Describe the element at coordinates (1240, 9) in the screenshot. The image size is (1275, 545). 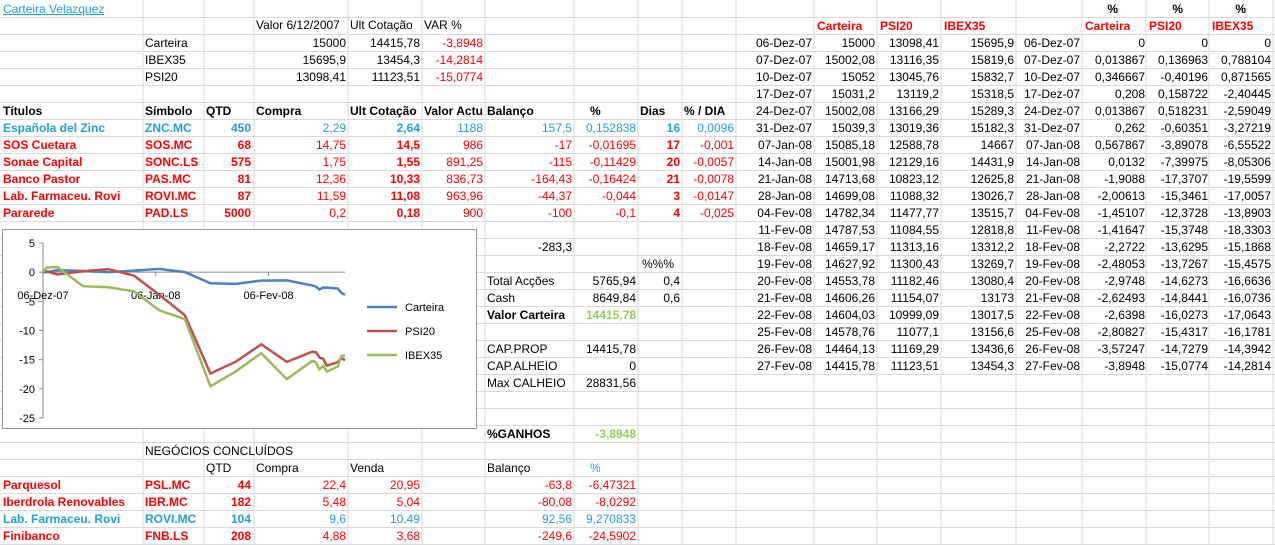
I see `pct-header-top: %` at that location.